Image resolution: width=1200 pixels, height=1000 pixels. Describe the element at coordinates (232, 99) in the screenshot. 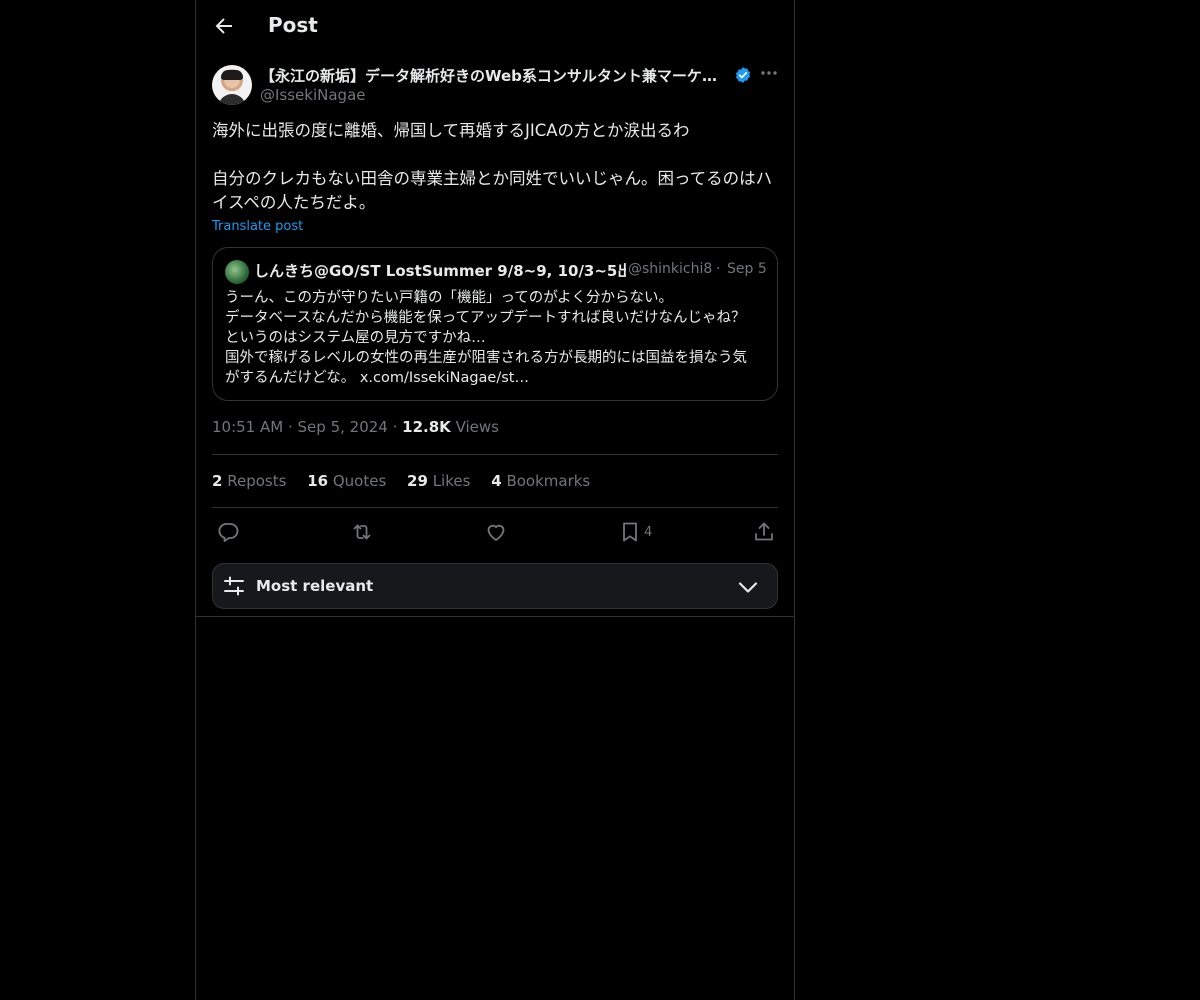

I see `avatar-shirt` at that location.